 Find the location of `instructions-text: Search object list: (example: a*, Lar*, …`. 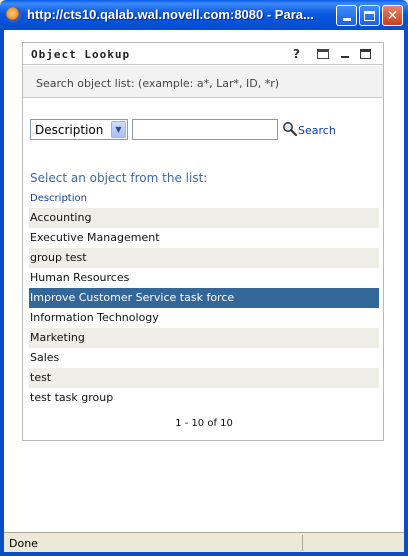

instructions-text: Search object list: (example: a*, Lar*, … is located at coordinates (158, 83).